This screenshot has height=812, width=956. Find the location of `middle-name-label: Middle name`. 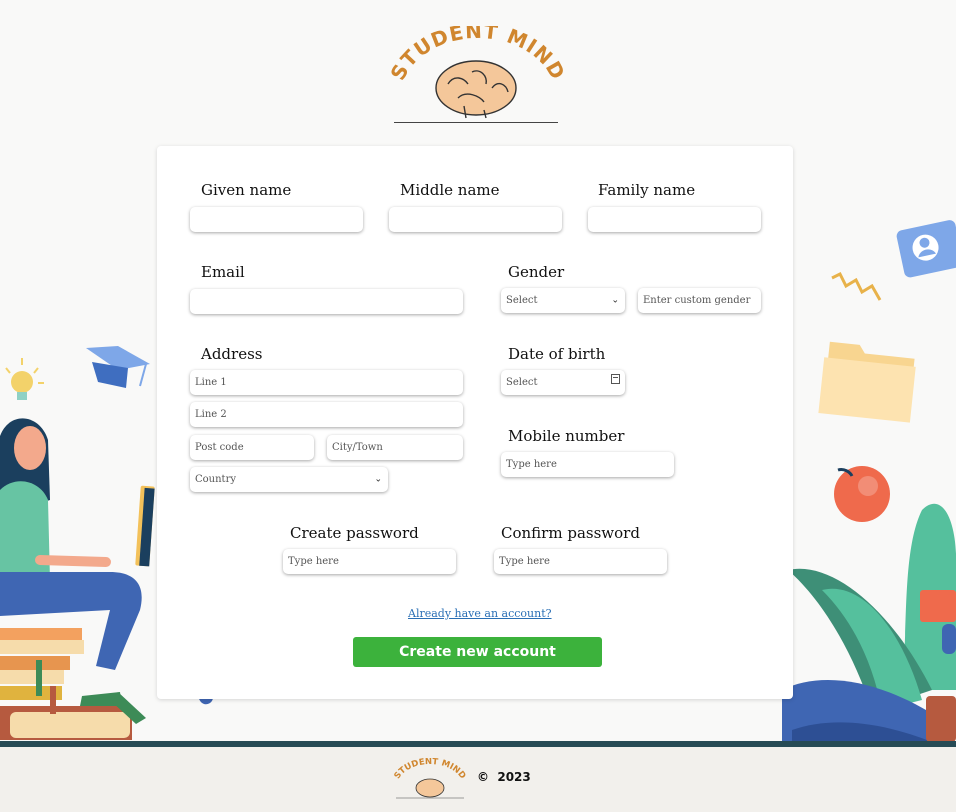

middle-name-label: Middle name is located at coordinates (450, 190).